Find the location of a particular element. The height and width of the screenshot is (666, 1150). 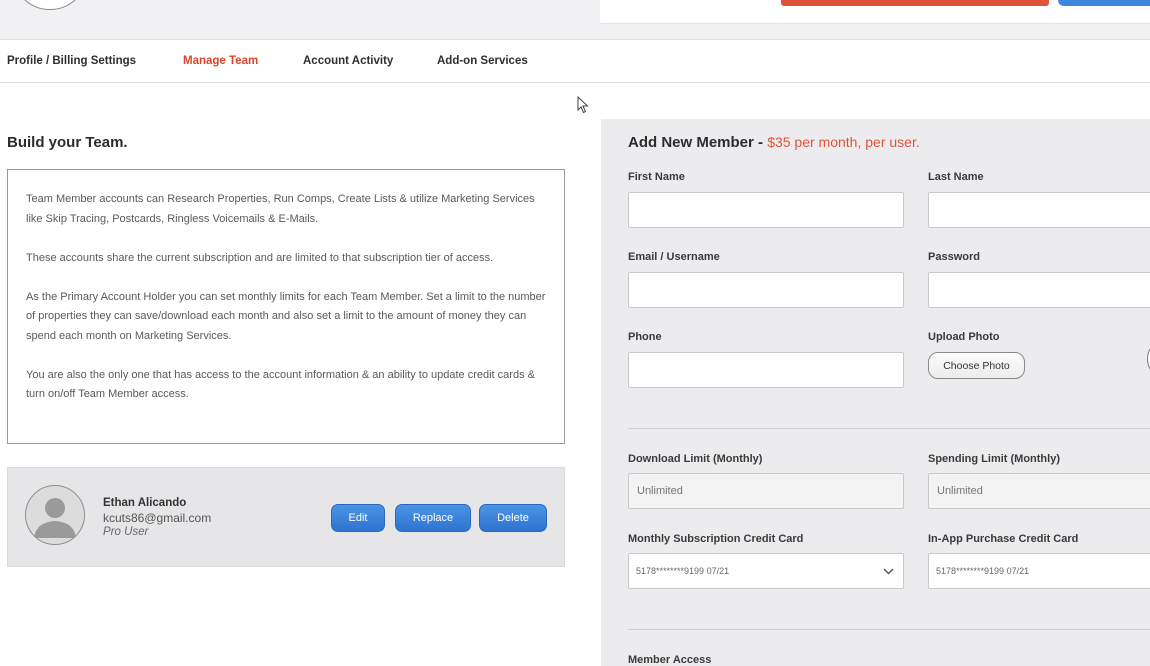

phone-label: Phone is located at coordinates (645, 337).